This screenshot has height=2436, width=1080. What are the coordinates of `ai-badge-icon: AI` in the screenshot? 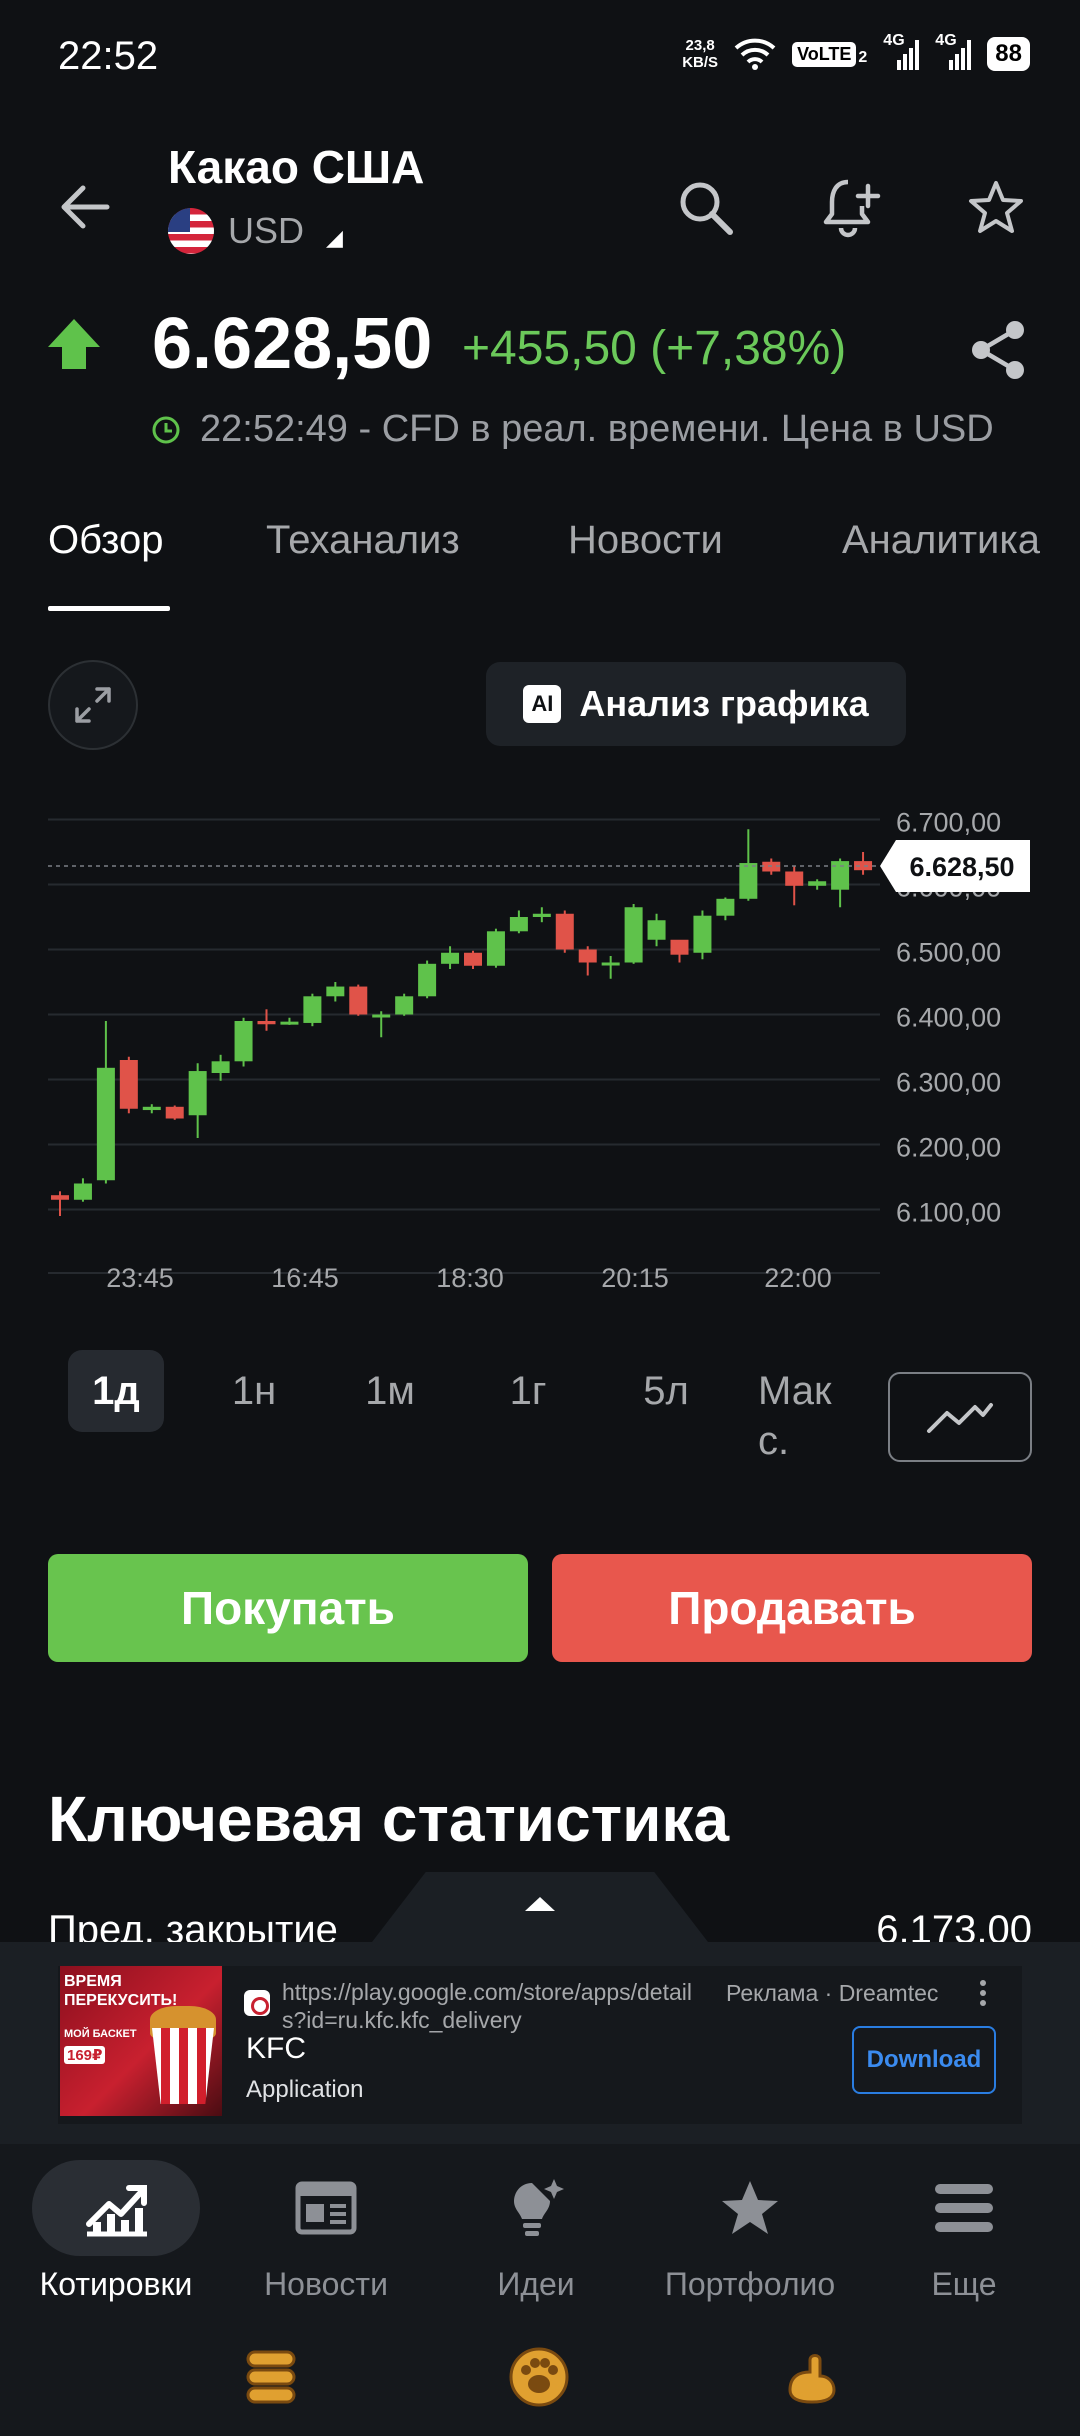 It's located at (542, 704).